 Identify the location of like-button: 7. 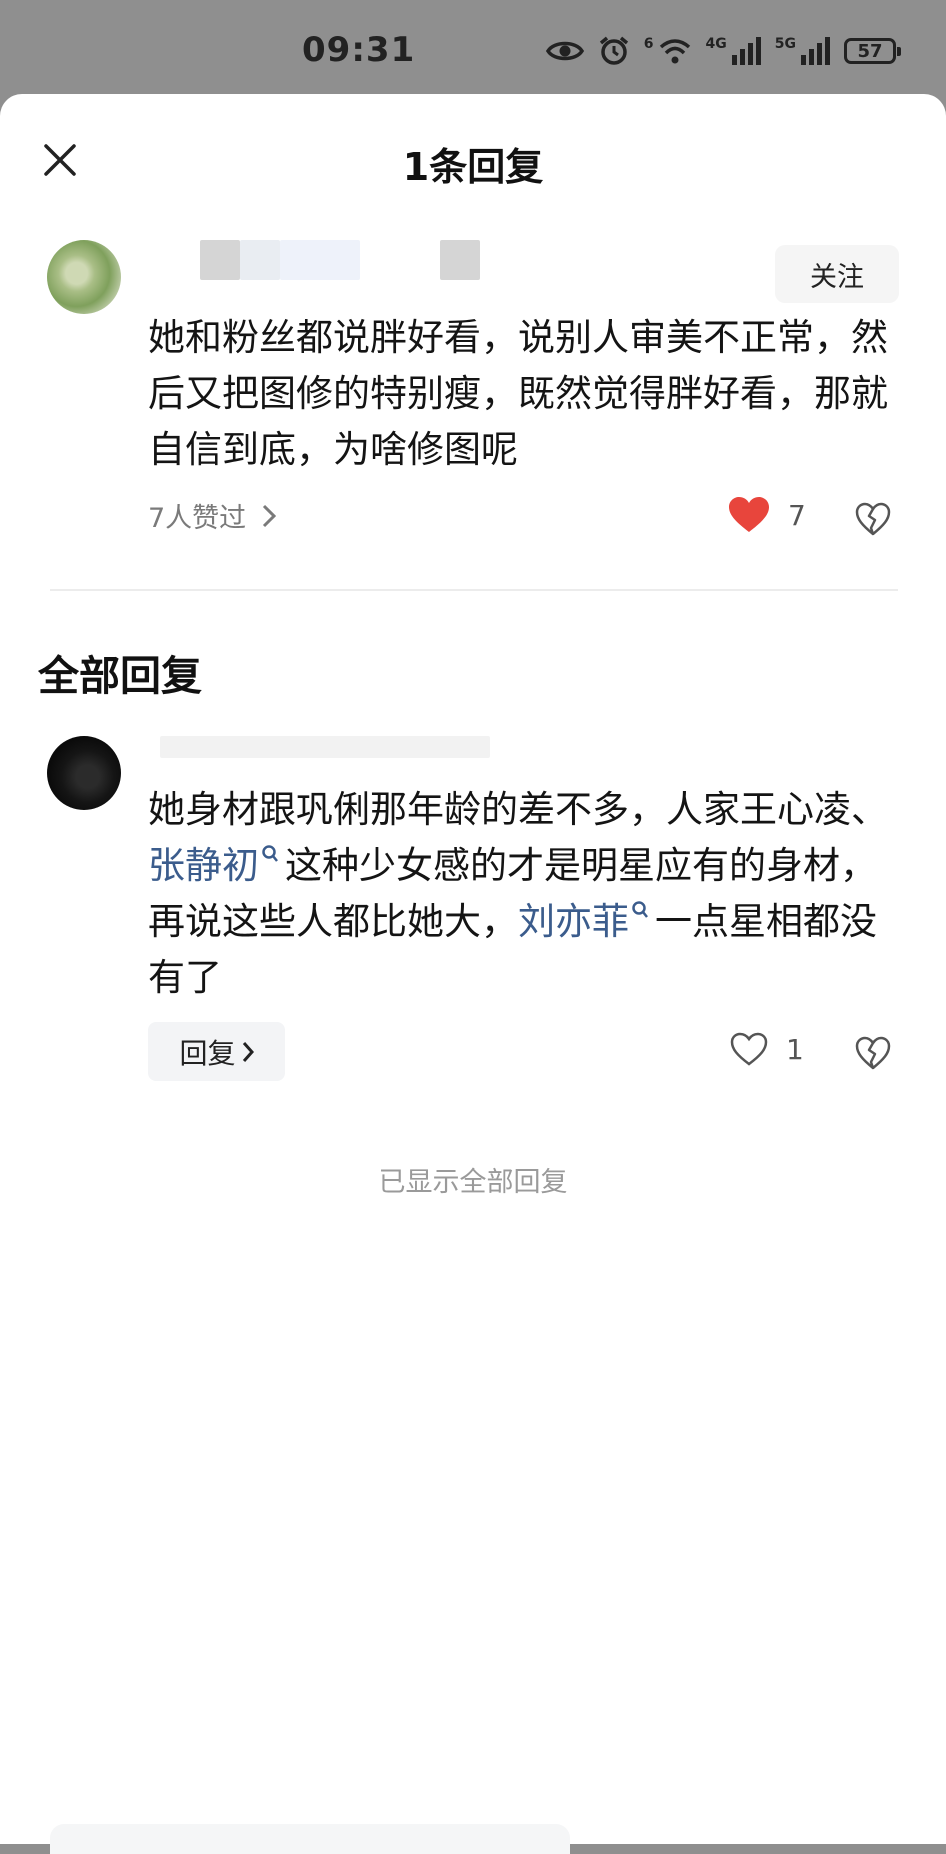
(767, 515).